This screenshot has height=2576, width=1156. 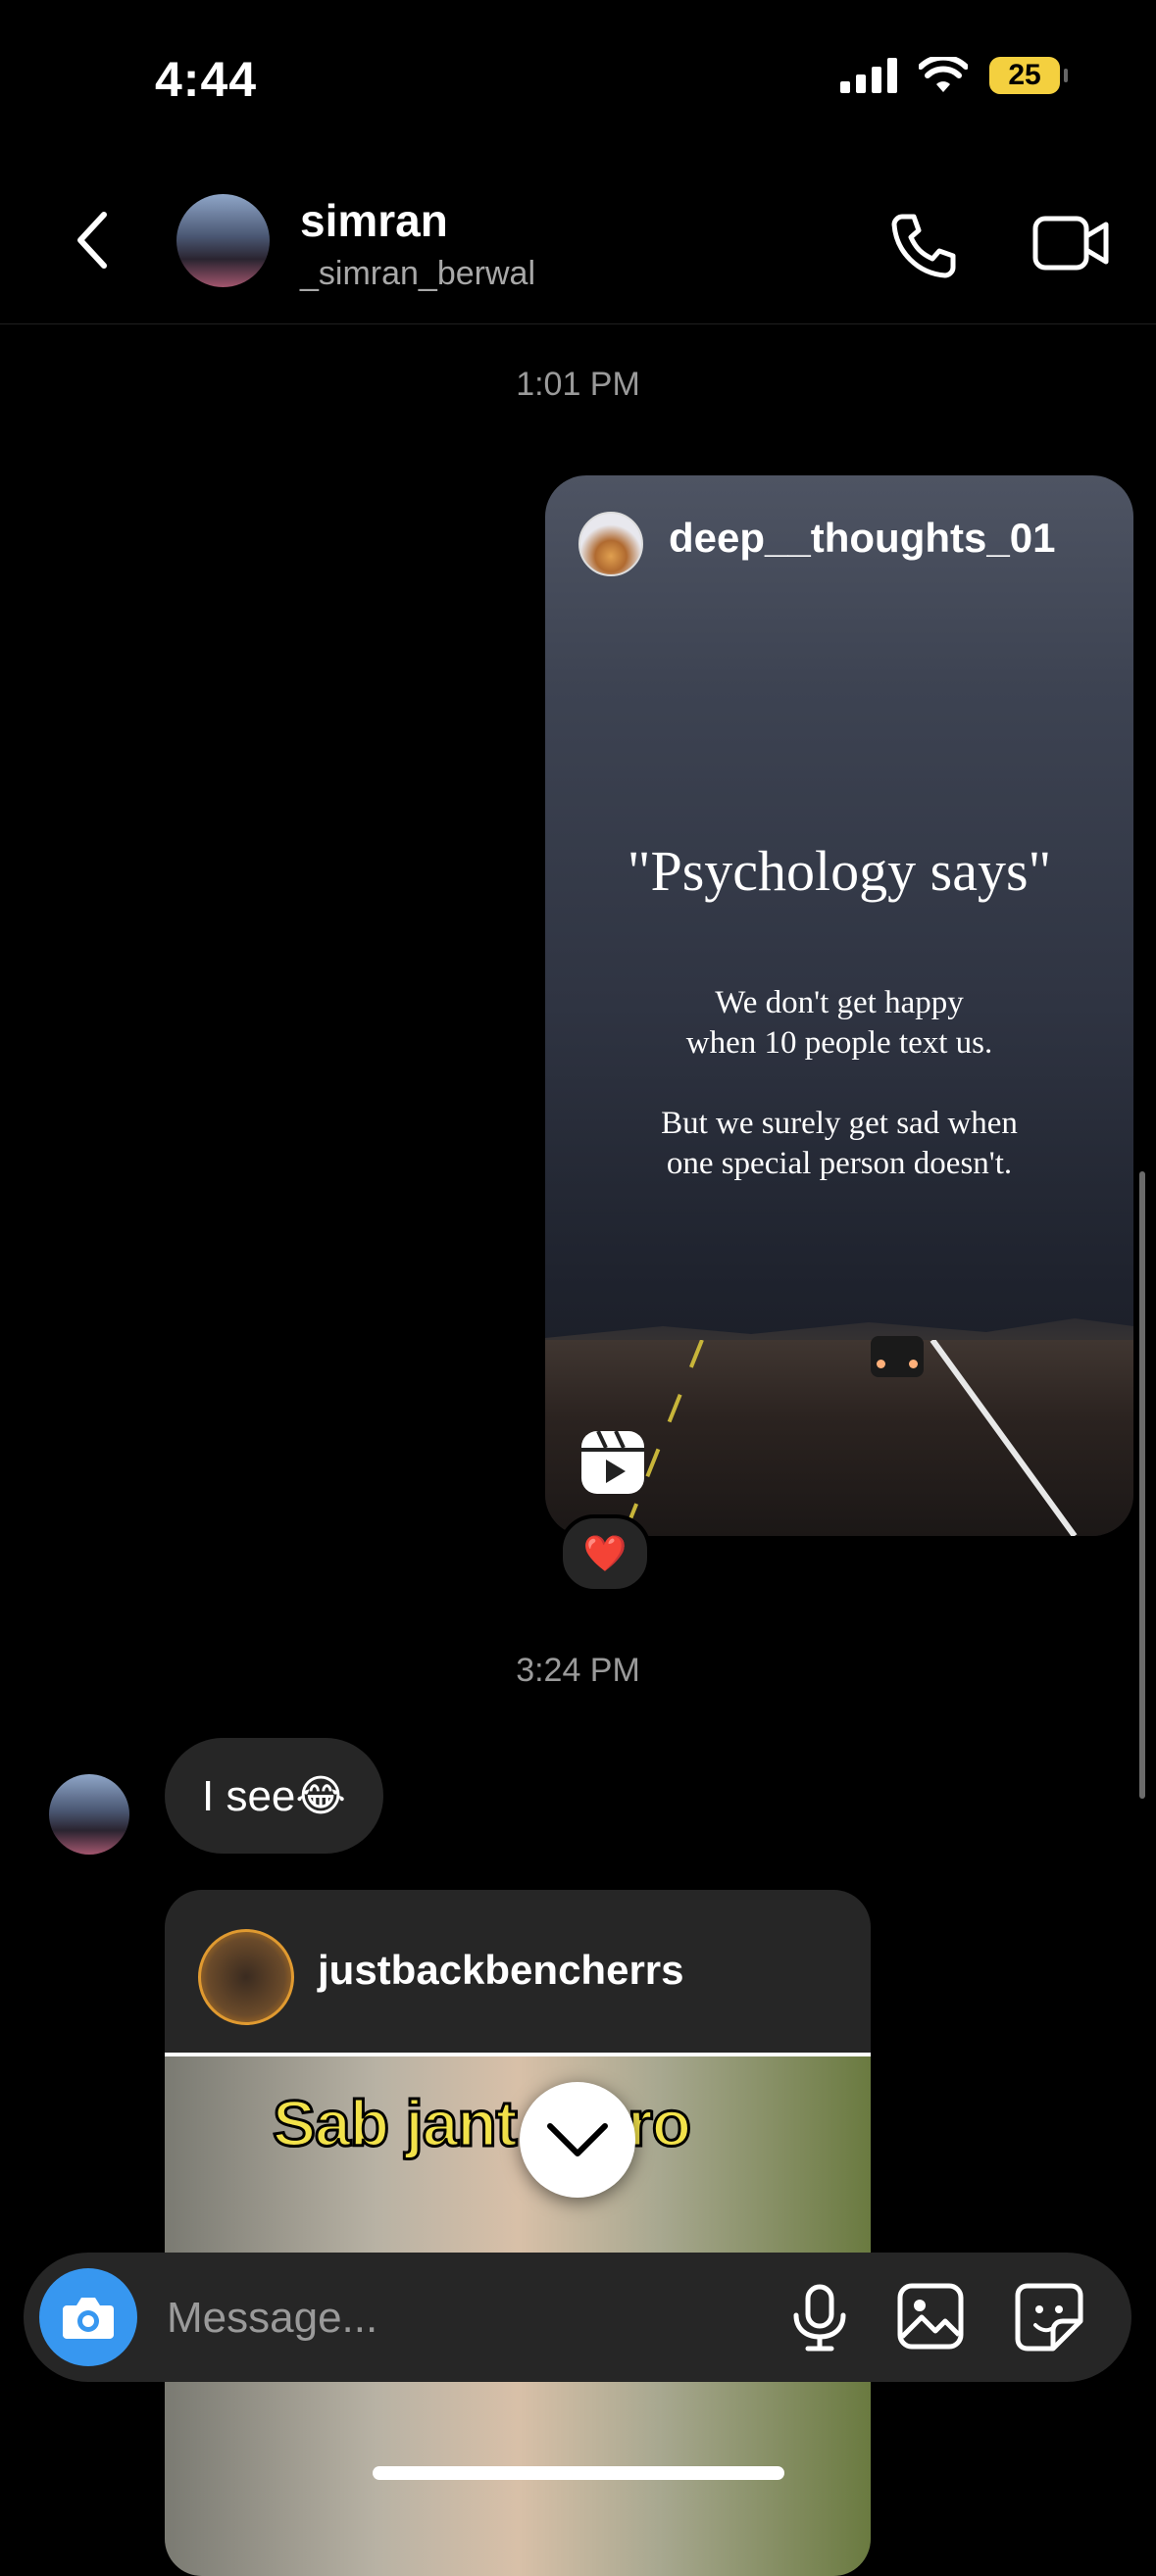 I want to click on contact-username: _simran_berwal, so click(x=417, y=274).